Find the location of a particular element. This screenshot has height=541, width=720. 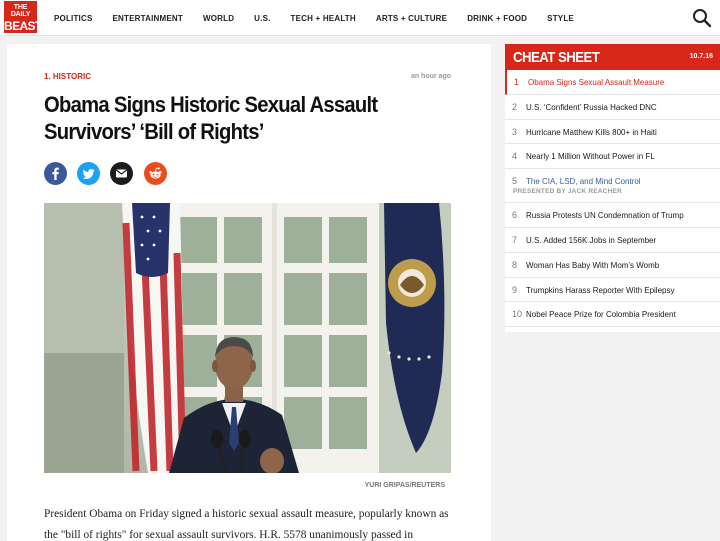

nav-item-world: WORLD is located at coordinates (218, 18).